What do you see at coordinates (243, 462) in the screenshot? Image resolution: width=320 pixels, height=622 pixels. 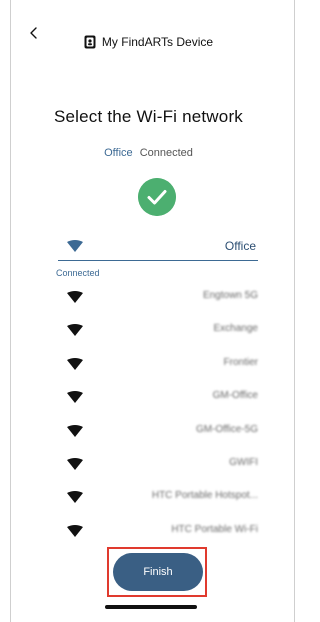 I see `network-name: GWIFI` at bounding box center [243, 462].